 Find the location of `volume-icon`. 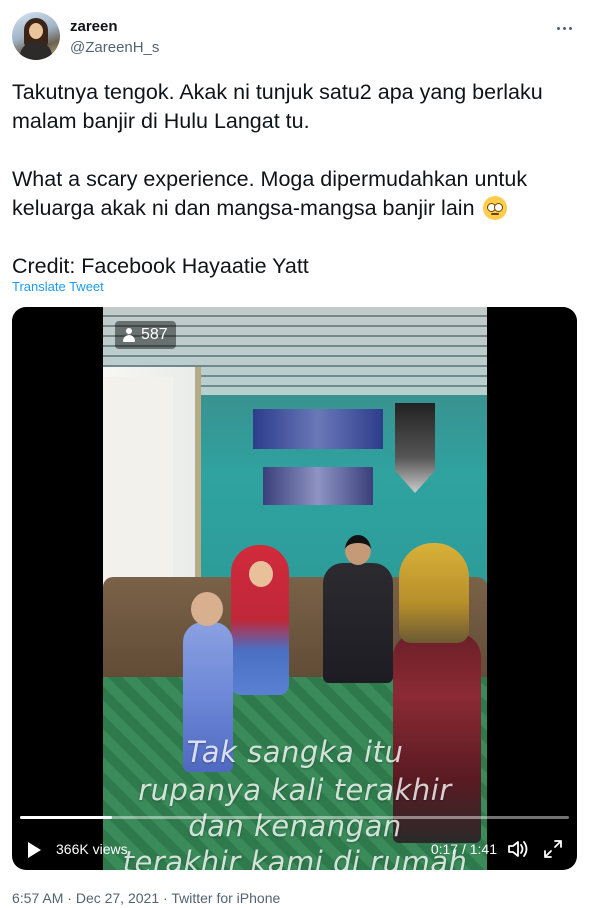

volume-icon is located at coordinates (518, 849).